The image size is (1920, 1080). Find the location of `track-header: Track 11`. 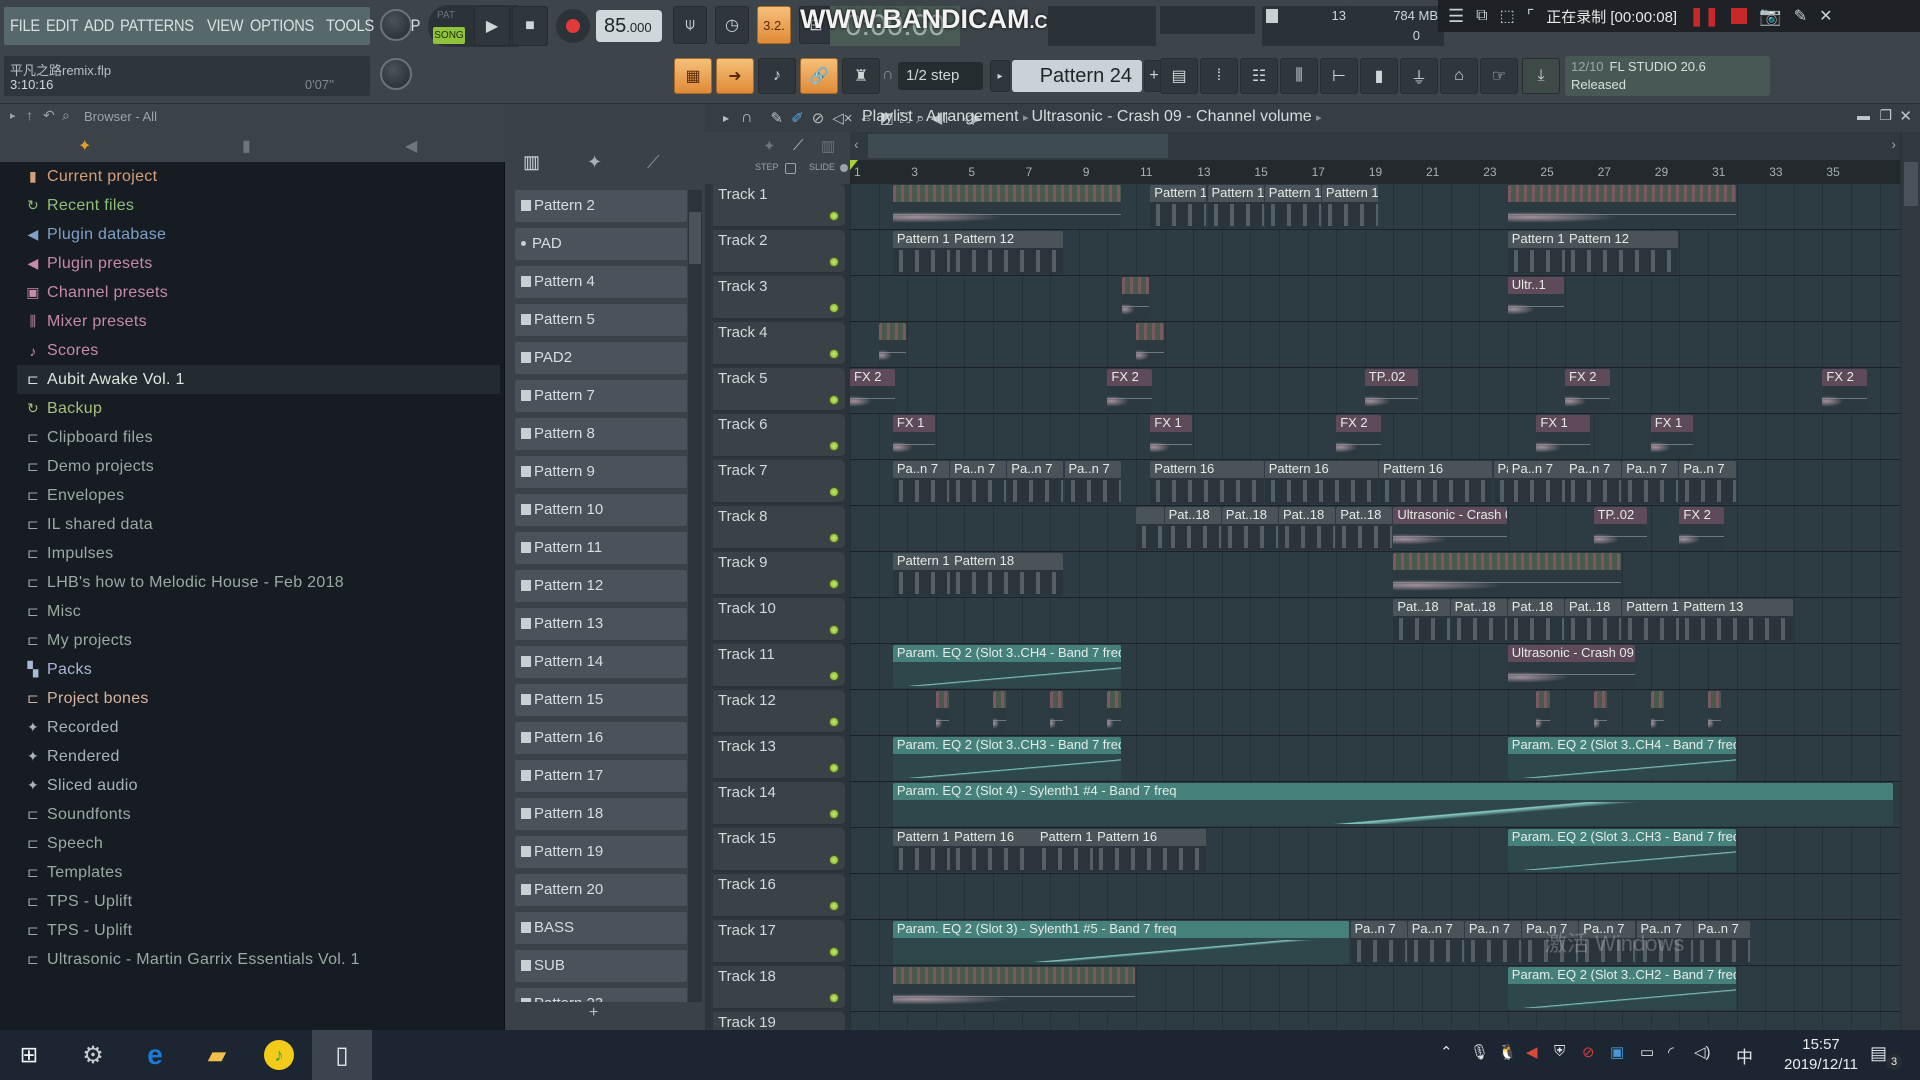

track-header: Track 11 is located at coordinates (779, 666).